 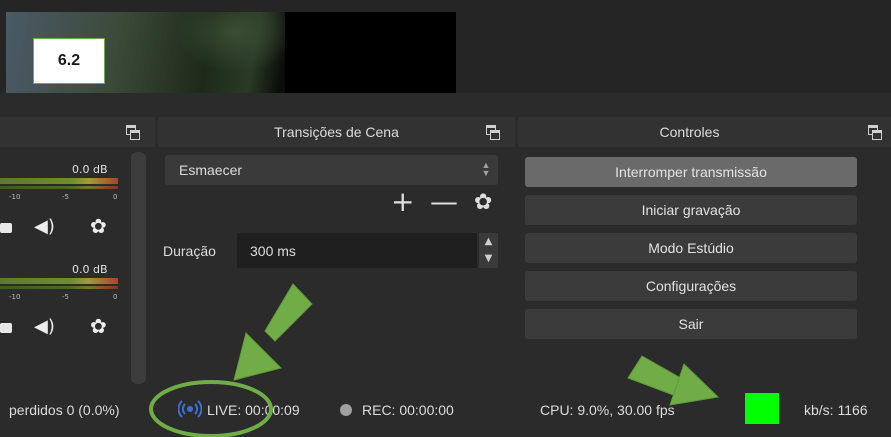 What do you see at coordinates (370, 52) in the screenshot?
I see `preview-black-area` at bounding box center [370, 52].